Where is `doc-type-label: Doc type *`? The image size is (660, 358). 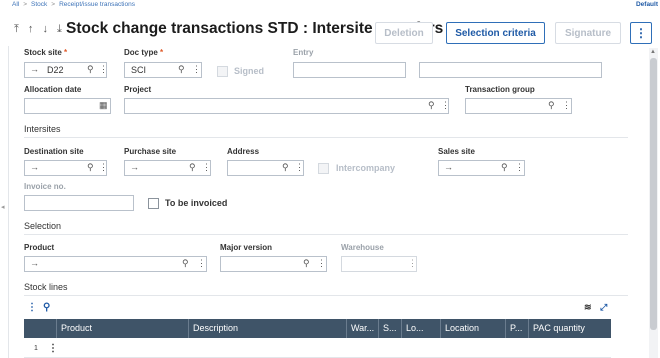 doc-type-label: Doc type * is located at coordinates (144, 52).